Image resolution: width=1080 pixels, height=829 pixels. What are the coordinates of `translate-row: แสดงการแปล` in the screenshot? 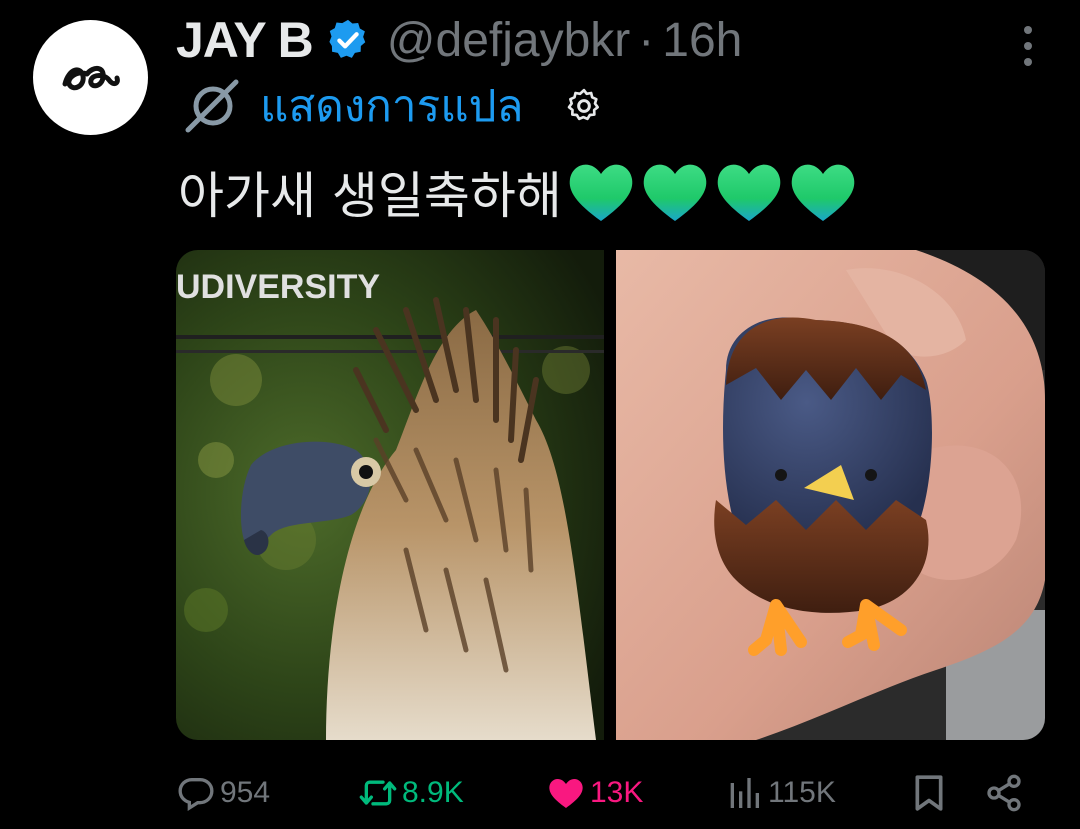 It's located at (392, 106).